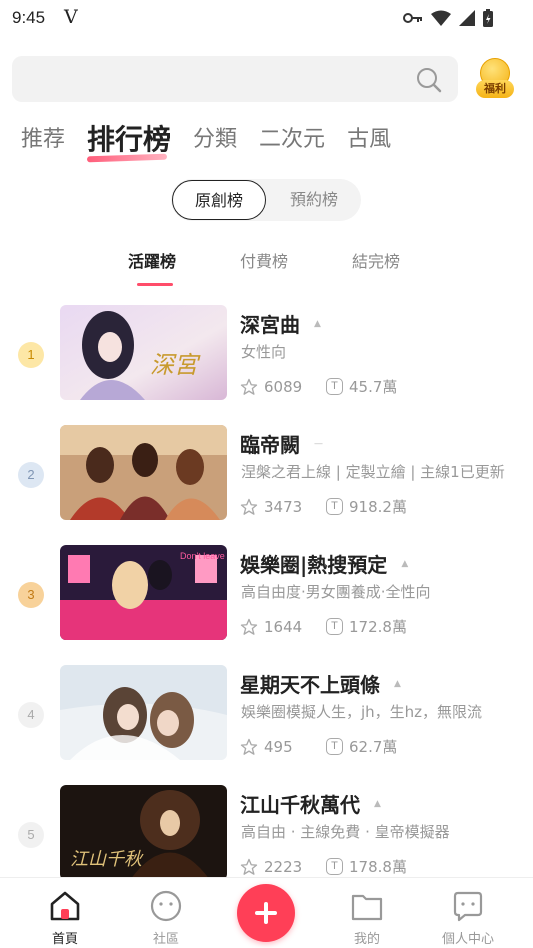  What do you see at coordinates (175, 365) in the screenshot?
I see `svg-text: 深宮` at bounding box center [175, 365].